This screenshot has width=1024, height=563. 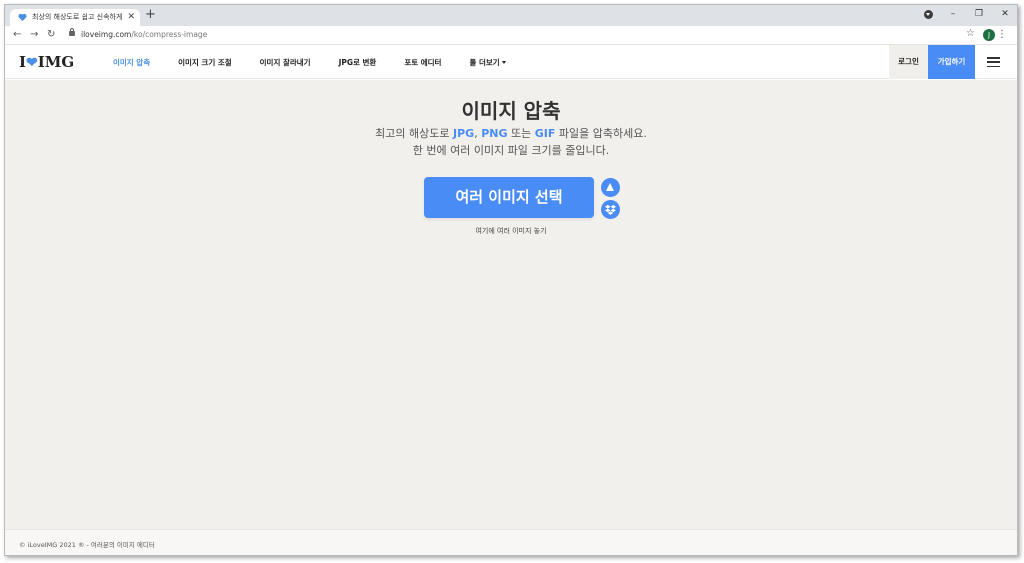 I want to click on reload-button: ↻, so click(x=51, y=35).